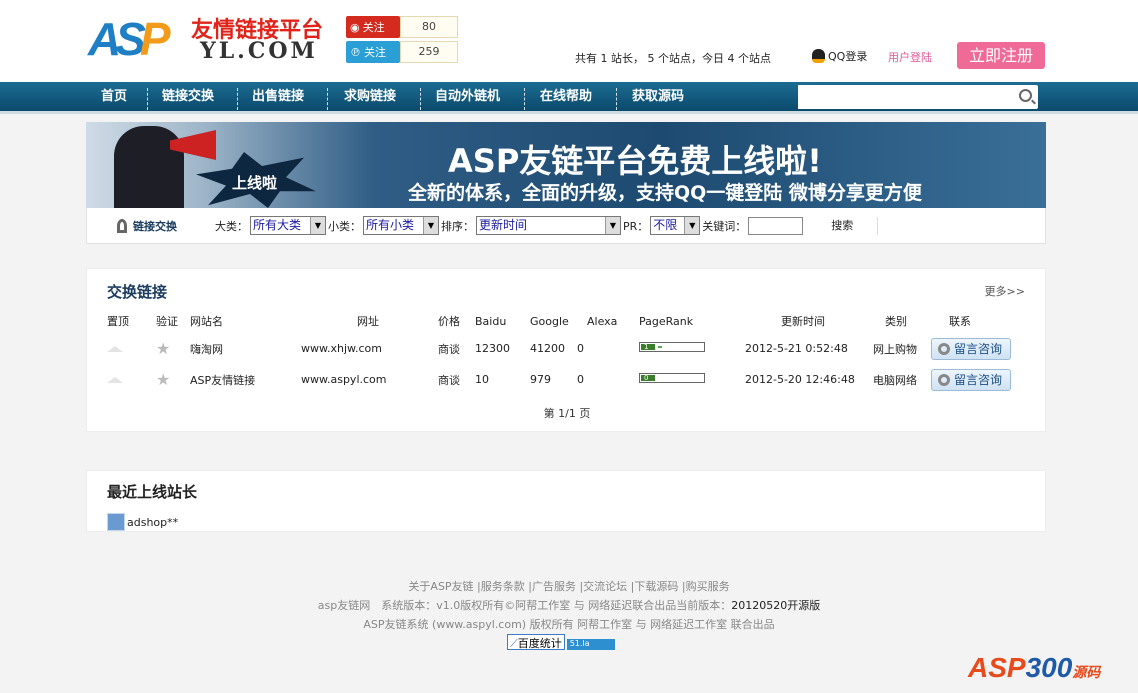 Image resolution: width=1138 pixels, height=693 pixels. I want to click on col-contact: 联系, so click(960, 321).